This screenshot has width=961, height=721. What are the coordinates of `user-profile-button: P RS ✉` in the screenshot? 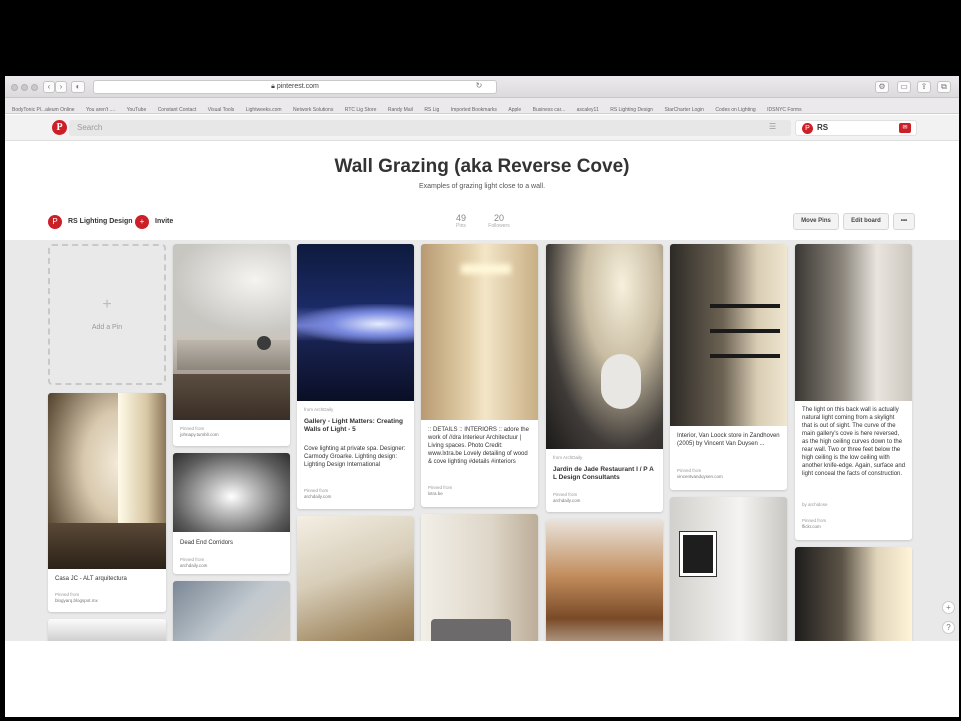 It's located at (856, 128).